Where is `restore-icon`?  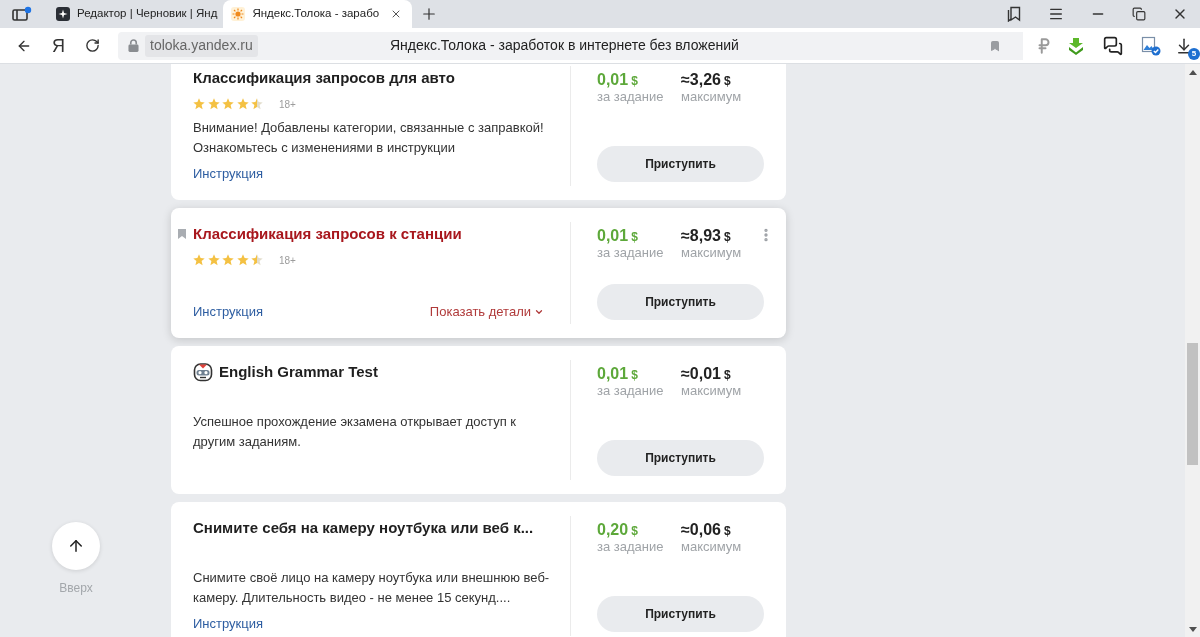
restore-icon is located at coordinates (1139, 14).